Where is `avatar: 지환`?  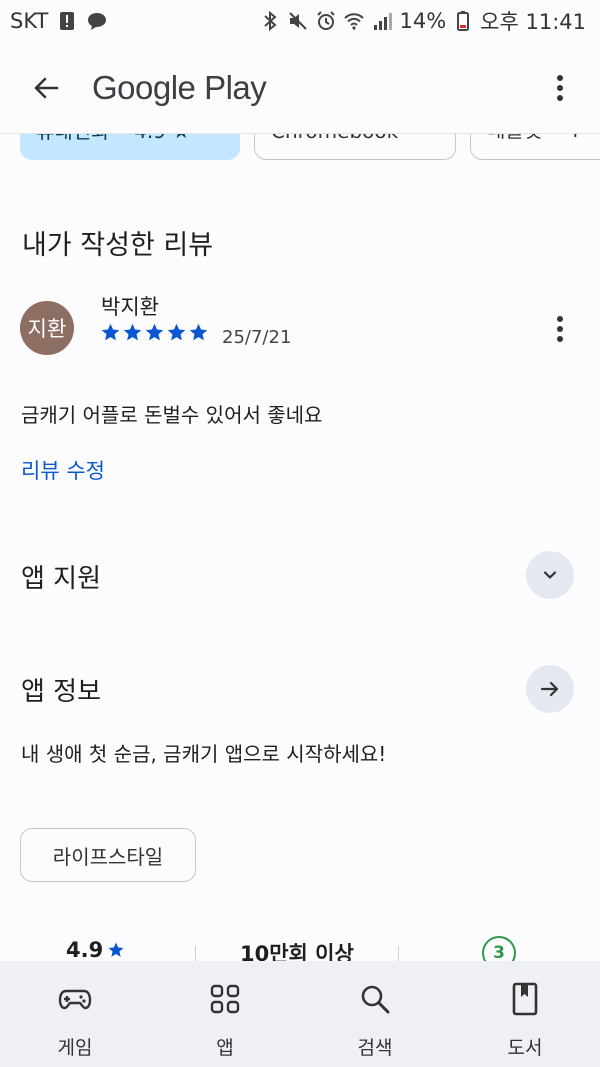 avatar: 지환 is located at coordinates (47, 328).